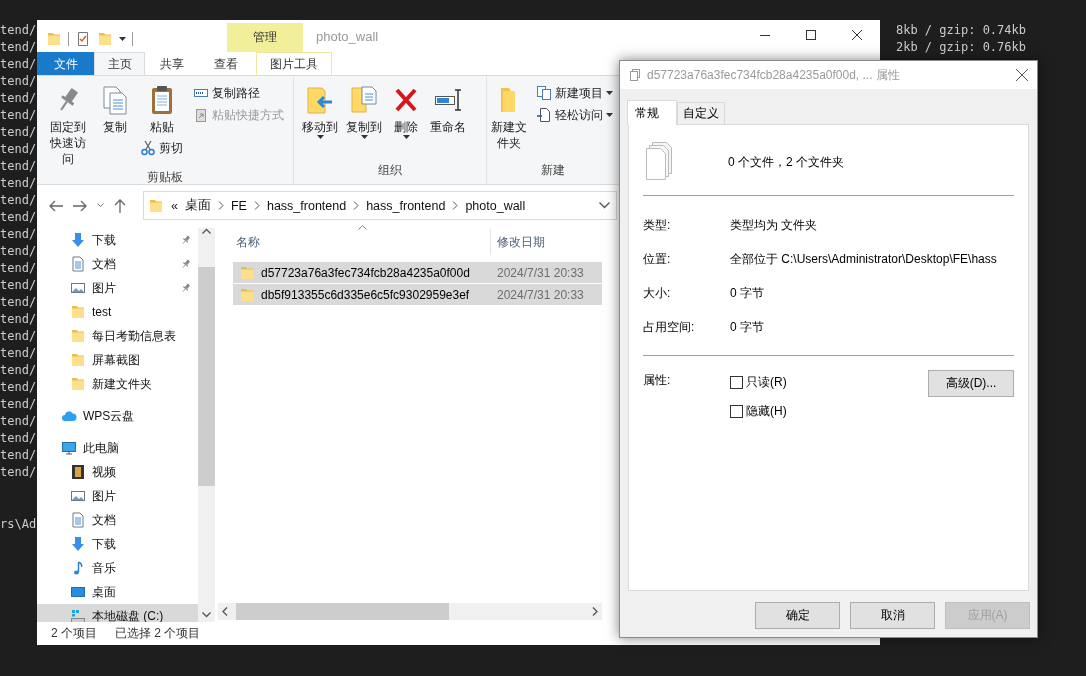 This screenshot has width=1086, height=676. What do you see at coordinates (197, 205) in the screenshot?
I see `breadcrumb: 桌面` at bounding box center [197, 205].